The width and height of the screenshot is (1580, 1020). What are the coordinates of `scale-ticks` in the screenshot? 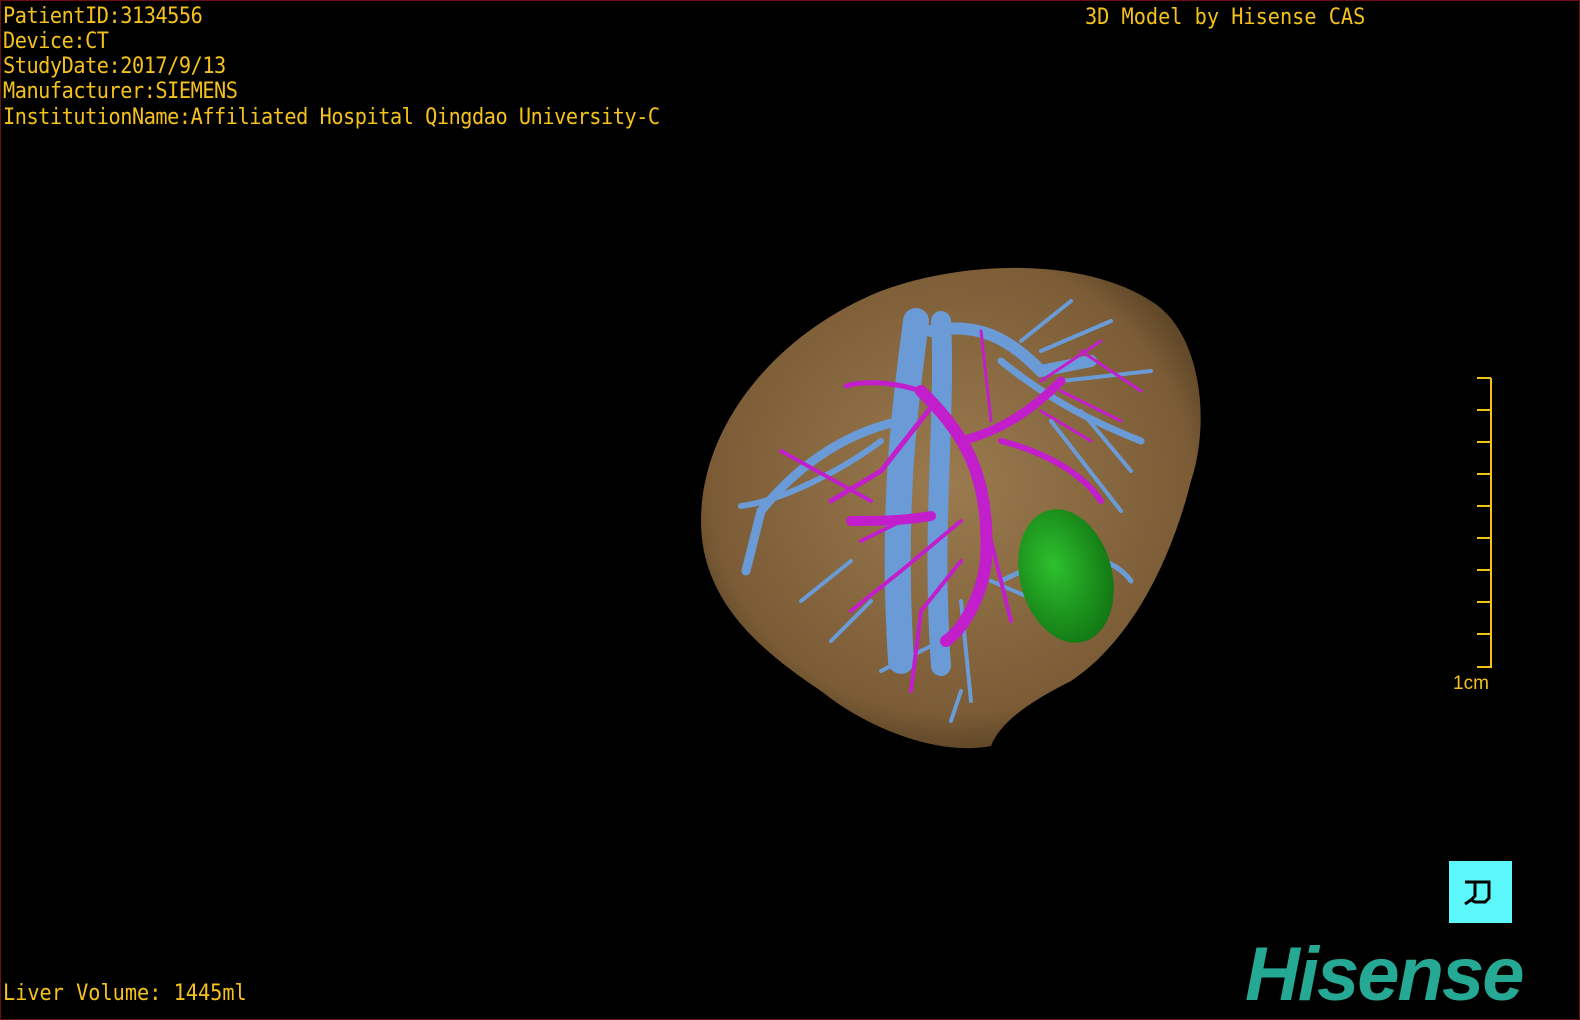 It's located at (1484, 522).